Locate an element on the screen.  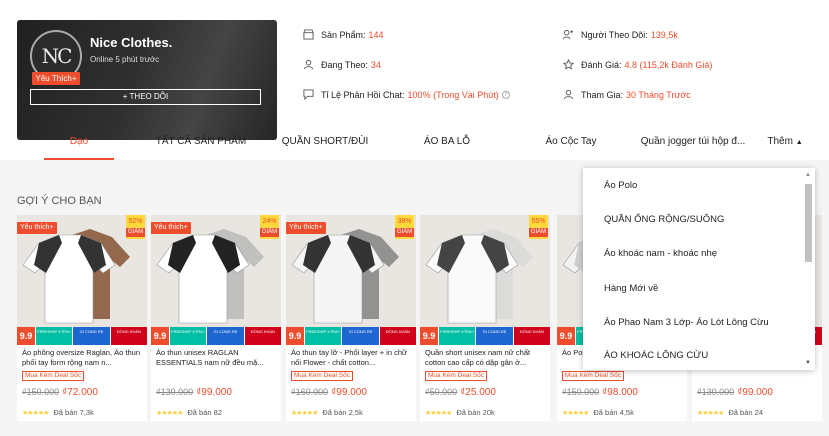
follow-button: + THEO DÕI is located at coordinates (145, 97).